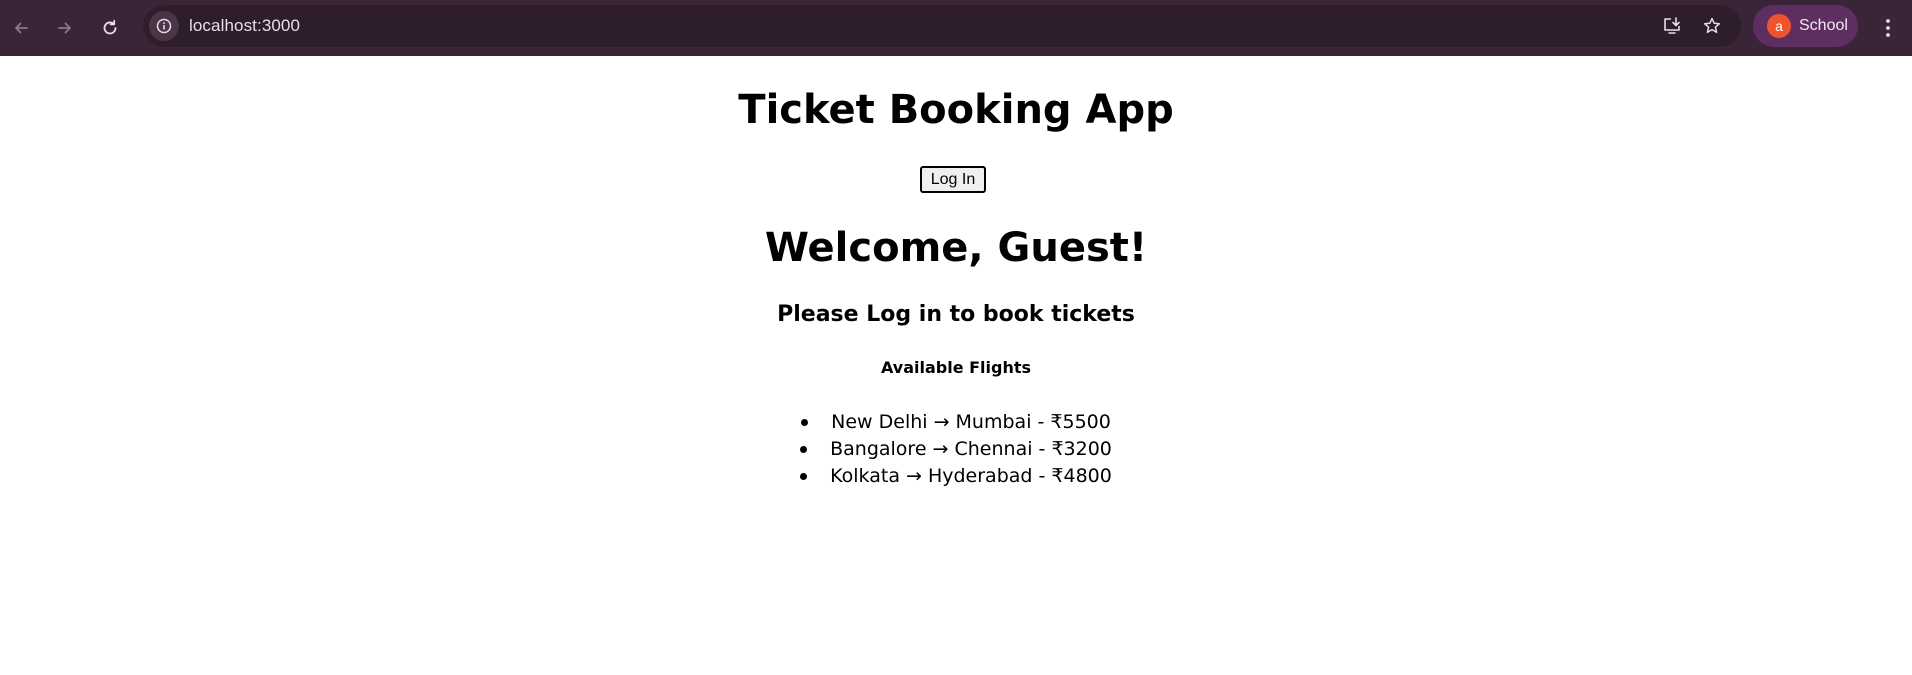 The height and width of the screenshot is (675, 1912). Describe the element at coordinates (956, 248) in the screenshot. I see `welcome-heading: Welcome, Guest!` at that location.